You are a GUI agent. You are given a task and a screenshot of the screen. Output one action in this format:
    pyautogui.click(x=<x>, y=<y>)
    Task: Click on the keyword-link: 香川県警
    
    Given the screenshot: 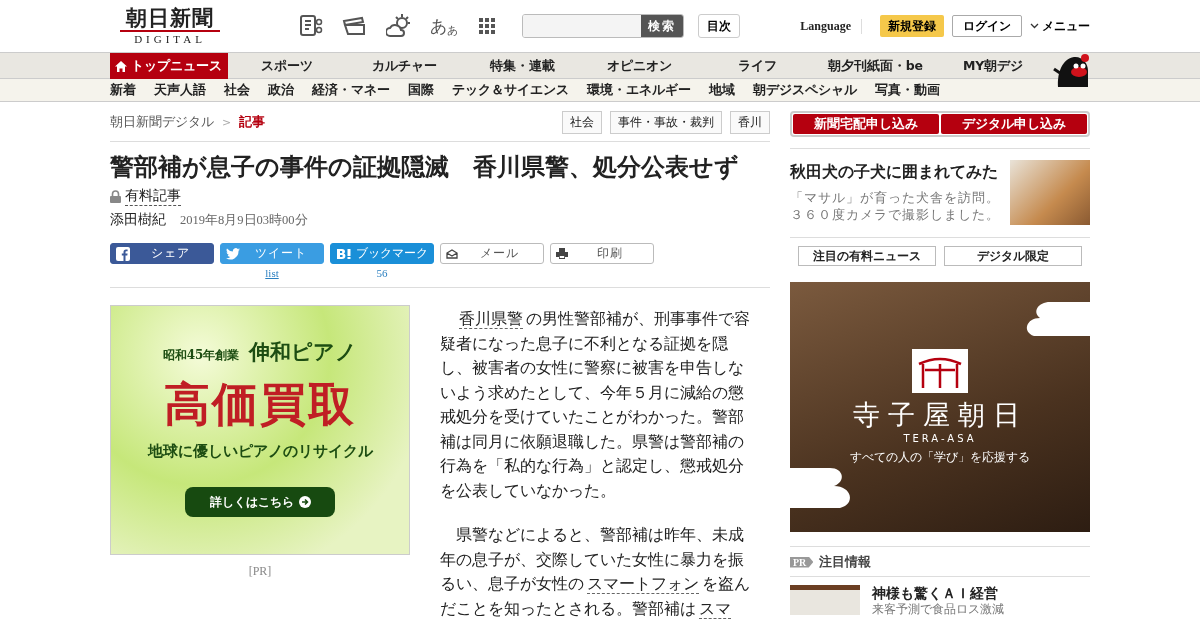 What is the action you would take?
    pyautogui.click(x=491, y=319)
    